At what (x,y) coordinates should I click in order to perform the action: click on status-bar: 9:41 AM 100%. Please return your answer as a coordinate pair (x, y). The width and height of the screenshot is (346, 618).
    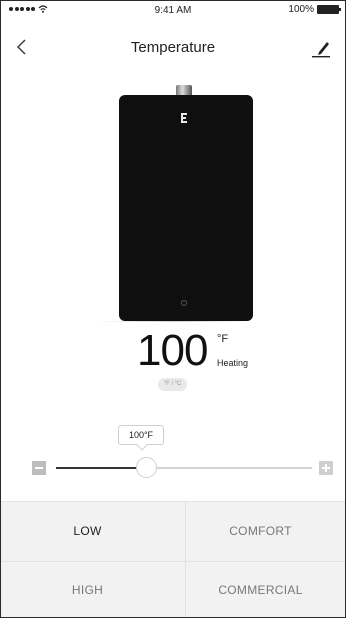
    Looking at the image, I should click on (173, 11).